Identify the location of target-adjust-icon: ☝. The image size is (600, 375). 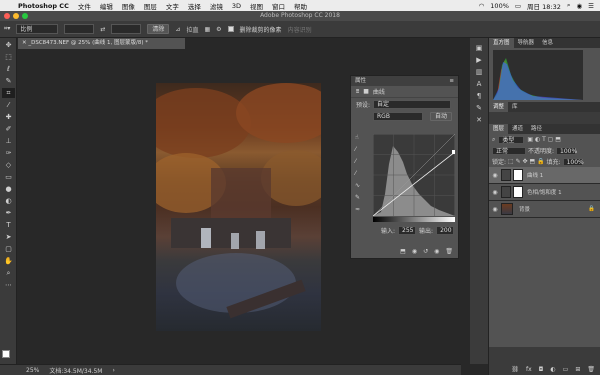
(361, 140).